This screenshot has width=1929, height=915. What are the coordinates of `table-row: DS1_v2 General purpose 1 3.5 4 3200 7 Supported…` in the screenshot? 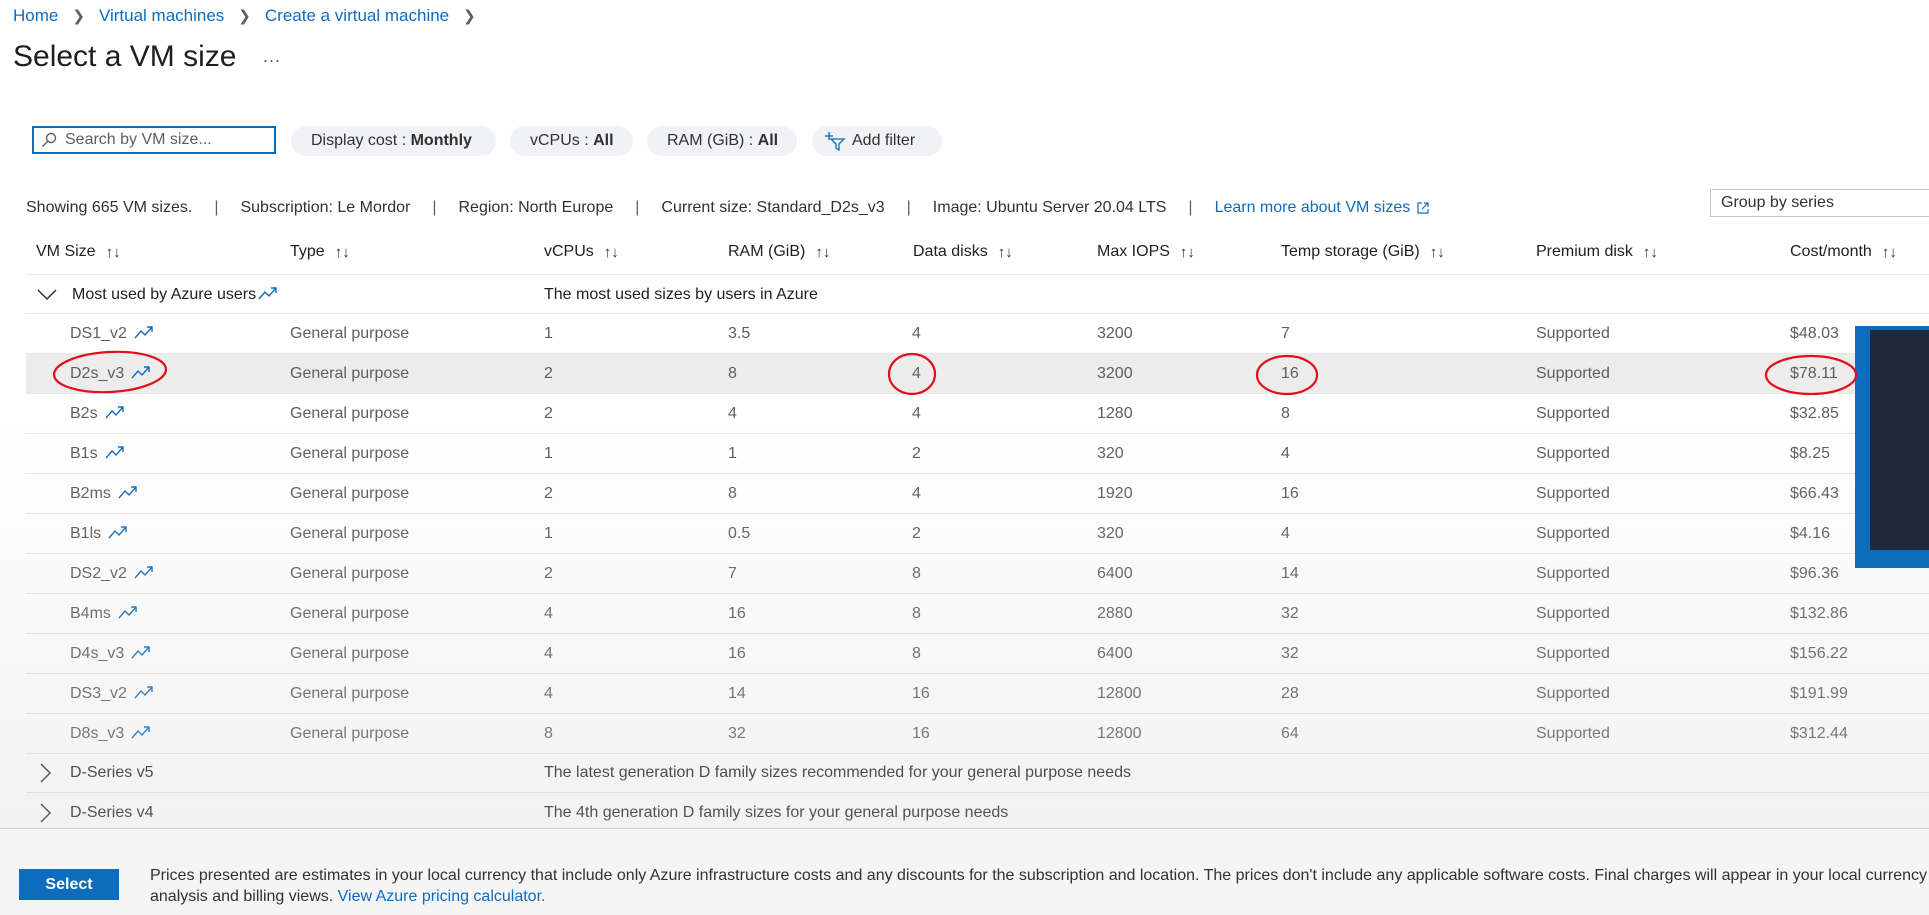 It's located at (977, 334).